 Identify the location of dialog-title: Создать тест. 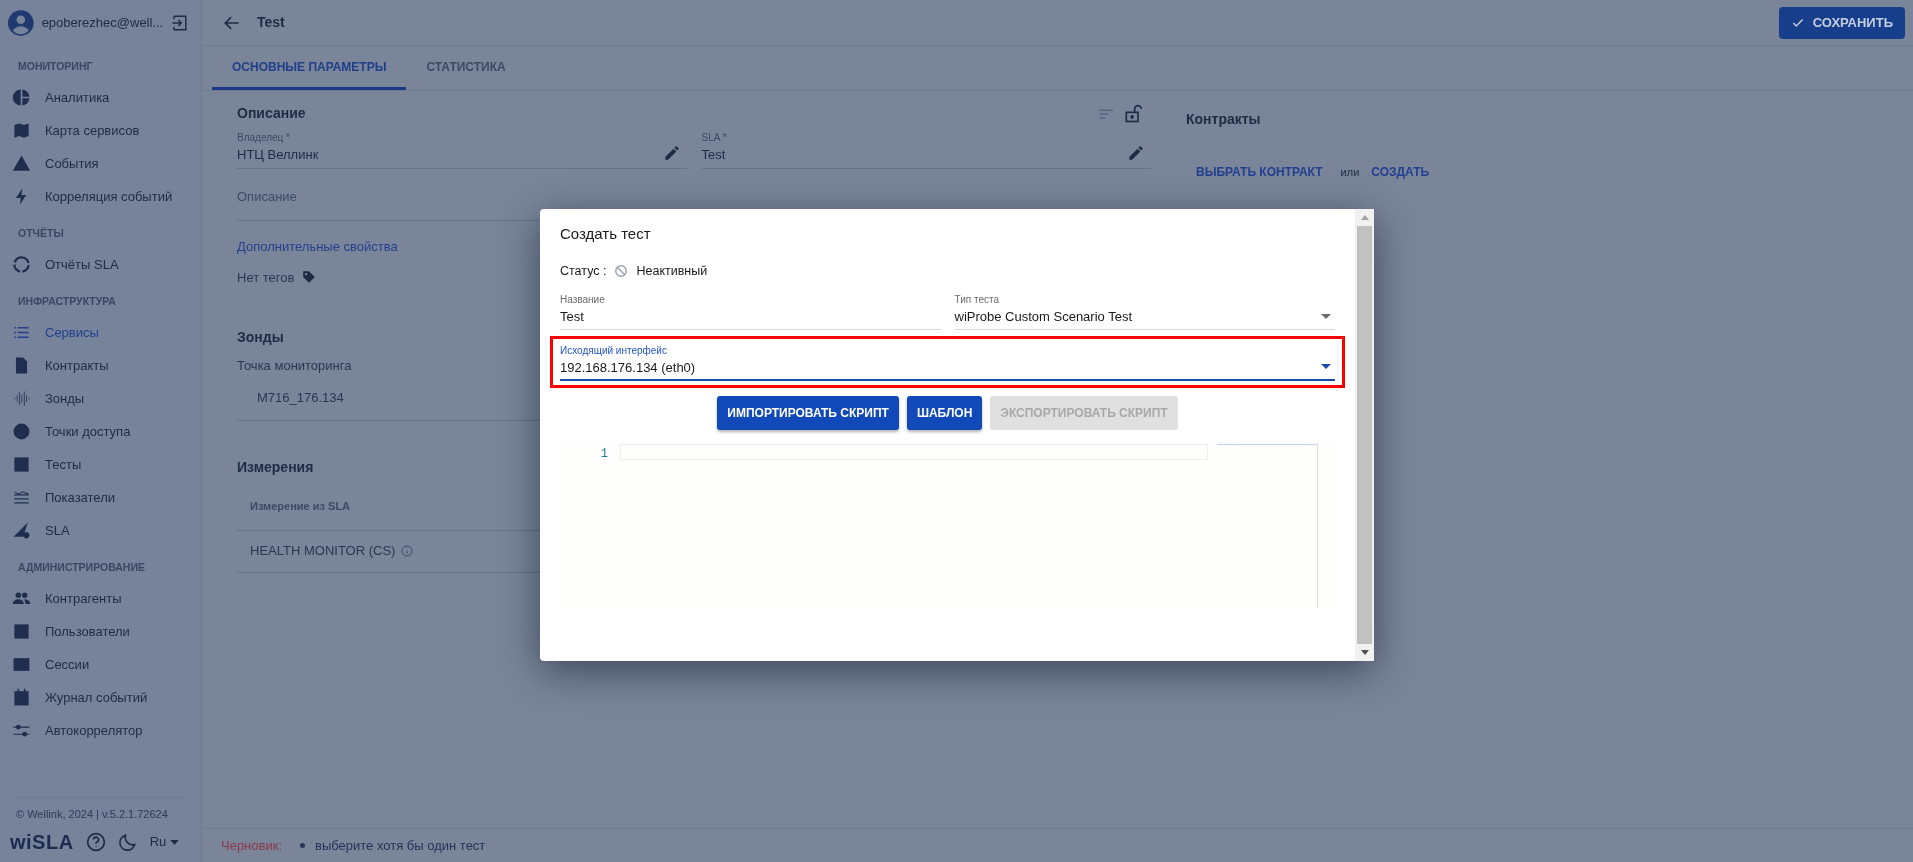
(606, 234).